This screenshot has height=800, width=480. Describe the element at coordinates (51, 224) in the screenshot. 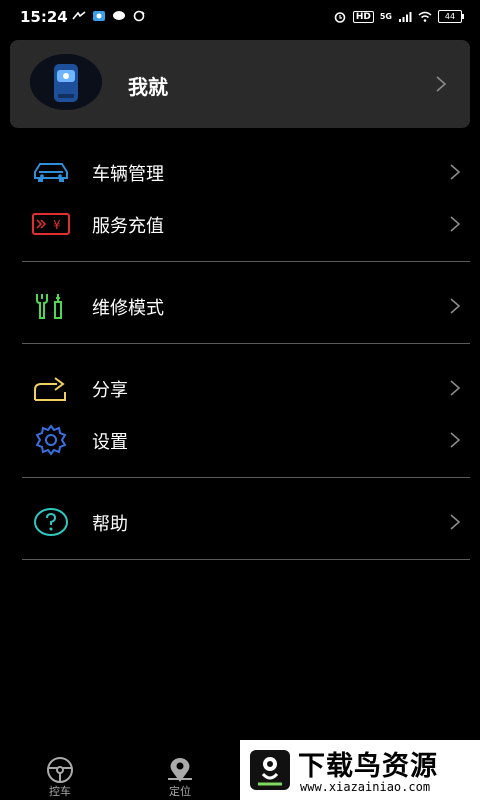

I see `recharge-card-icon: ¥` at that location.